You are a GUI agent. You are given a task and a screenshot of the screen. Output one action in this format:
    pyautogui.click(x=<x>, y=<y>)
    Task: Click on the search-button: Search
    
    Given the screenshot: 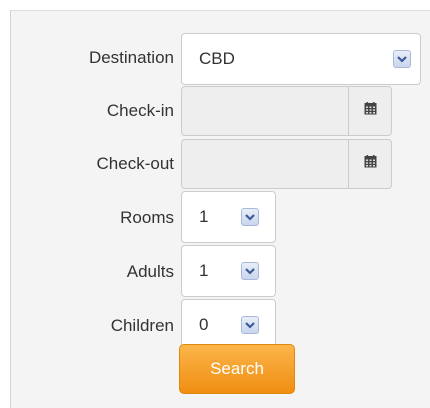 What is the action you would take?
    pyautogui.click(x=237, y=369)
    